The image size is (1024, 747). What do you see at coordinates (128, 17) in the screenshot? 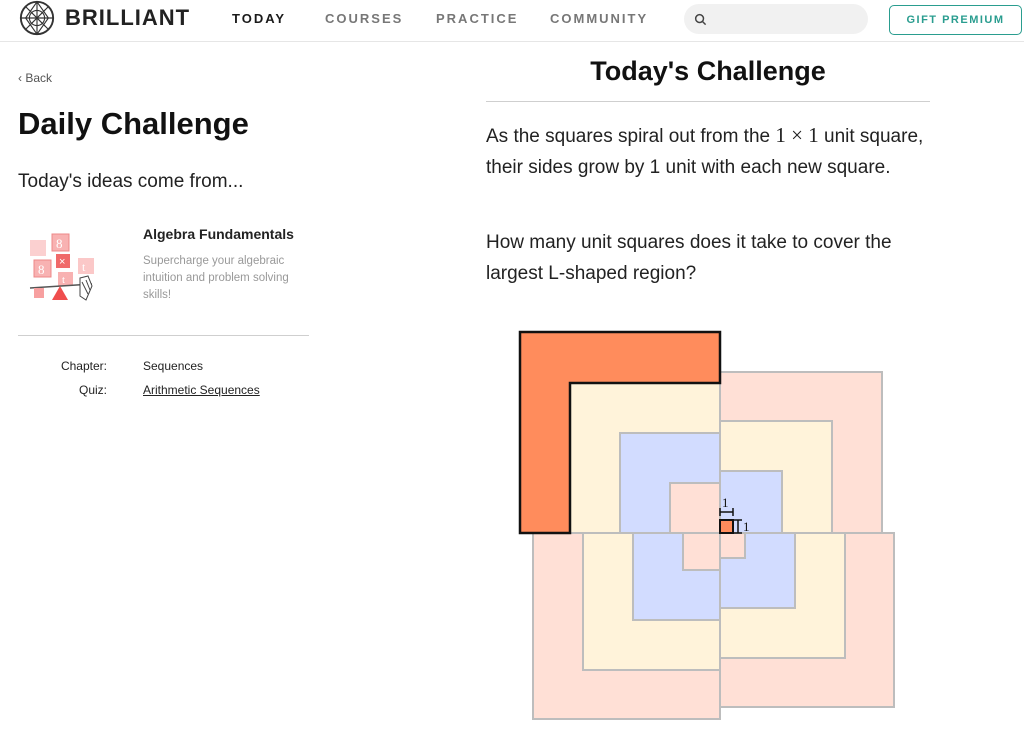
I see `logo-text: BRILLIANT` at bounding box center [128, 17].